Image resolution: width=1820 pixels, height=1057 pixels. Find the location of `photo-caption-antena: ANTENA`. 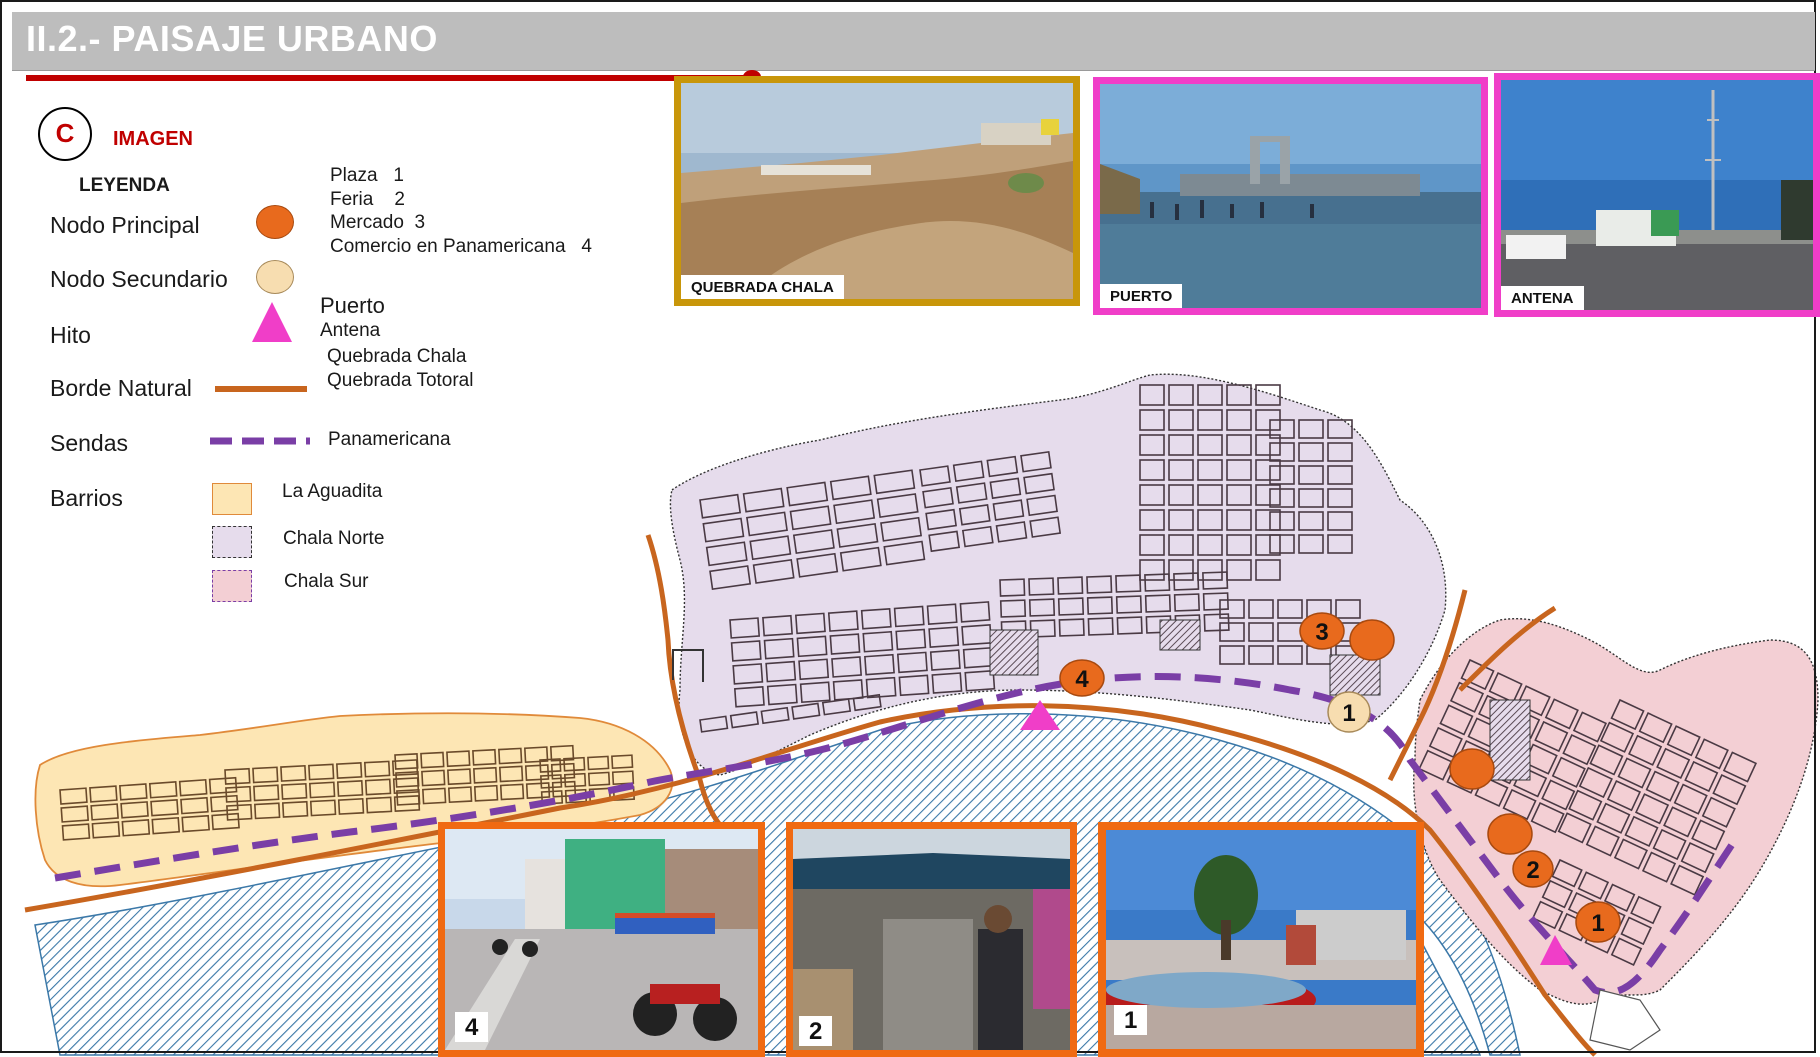

photo-caption-antena: ANTENA is located at coordinates (1542, 298).